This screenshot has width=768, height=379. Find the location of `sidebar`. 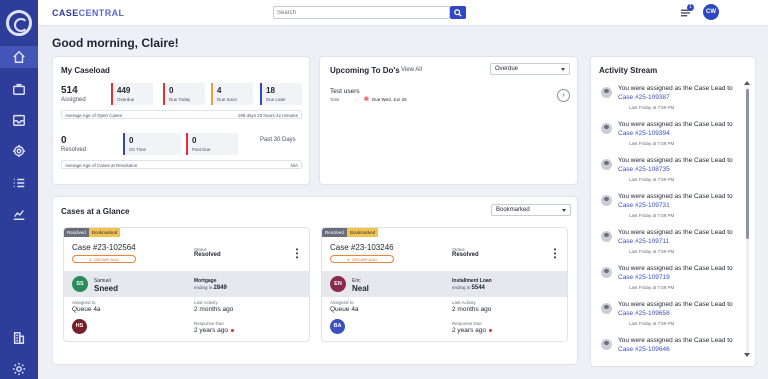

sidebar is located at coordinates (19, 189).